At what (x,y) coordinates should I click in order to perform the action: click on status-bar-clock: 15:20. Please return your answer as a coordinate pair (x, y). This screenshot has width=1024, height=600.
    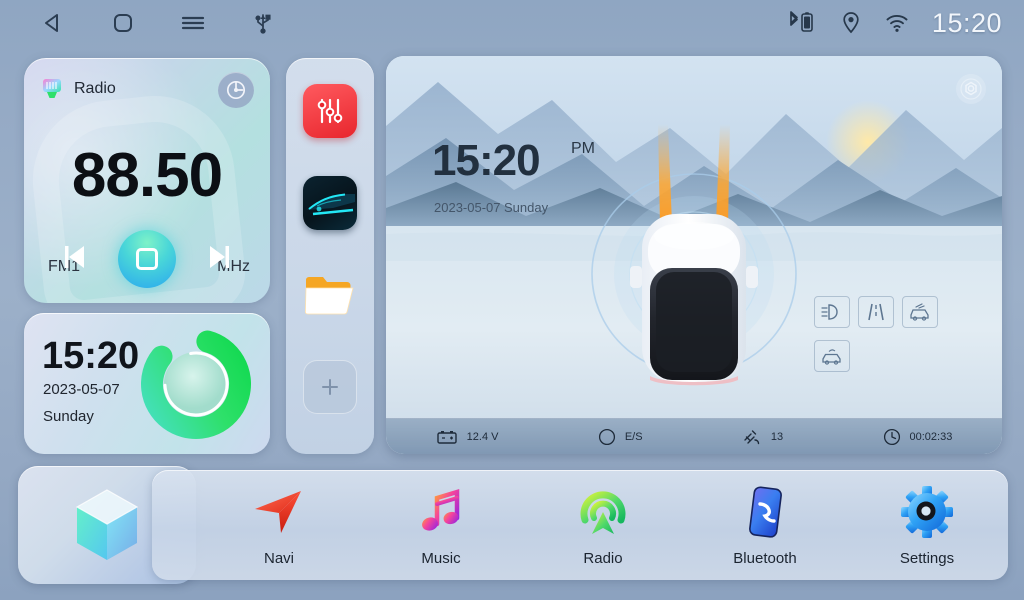
    Looking at the image, I should click on (966, 22).